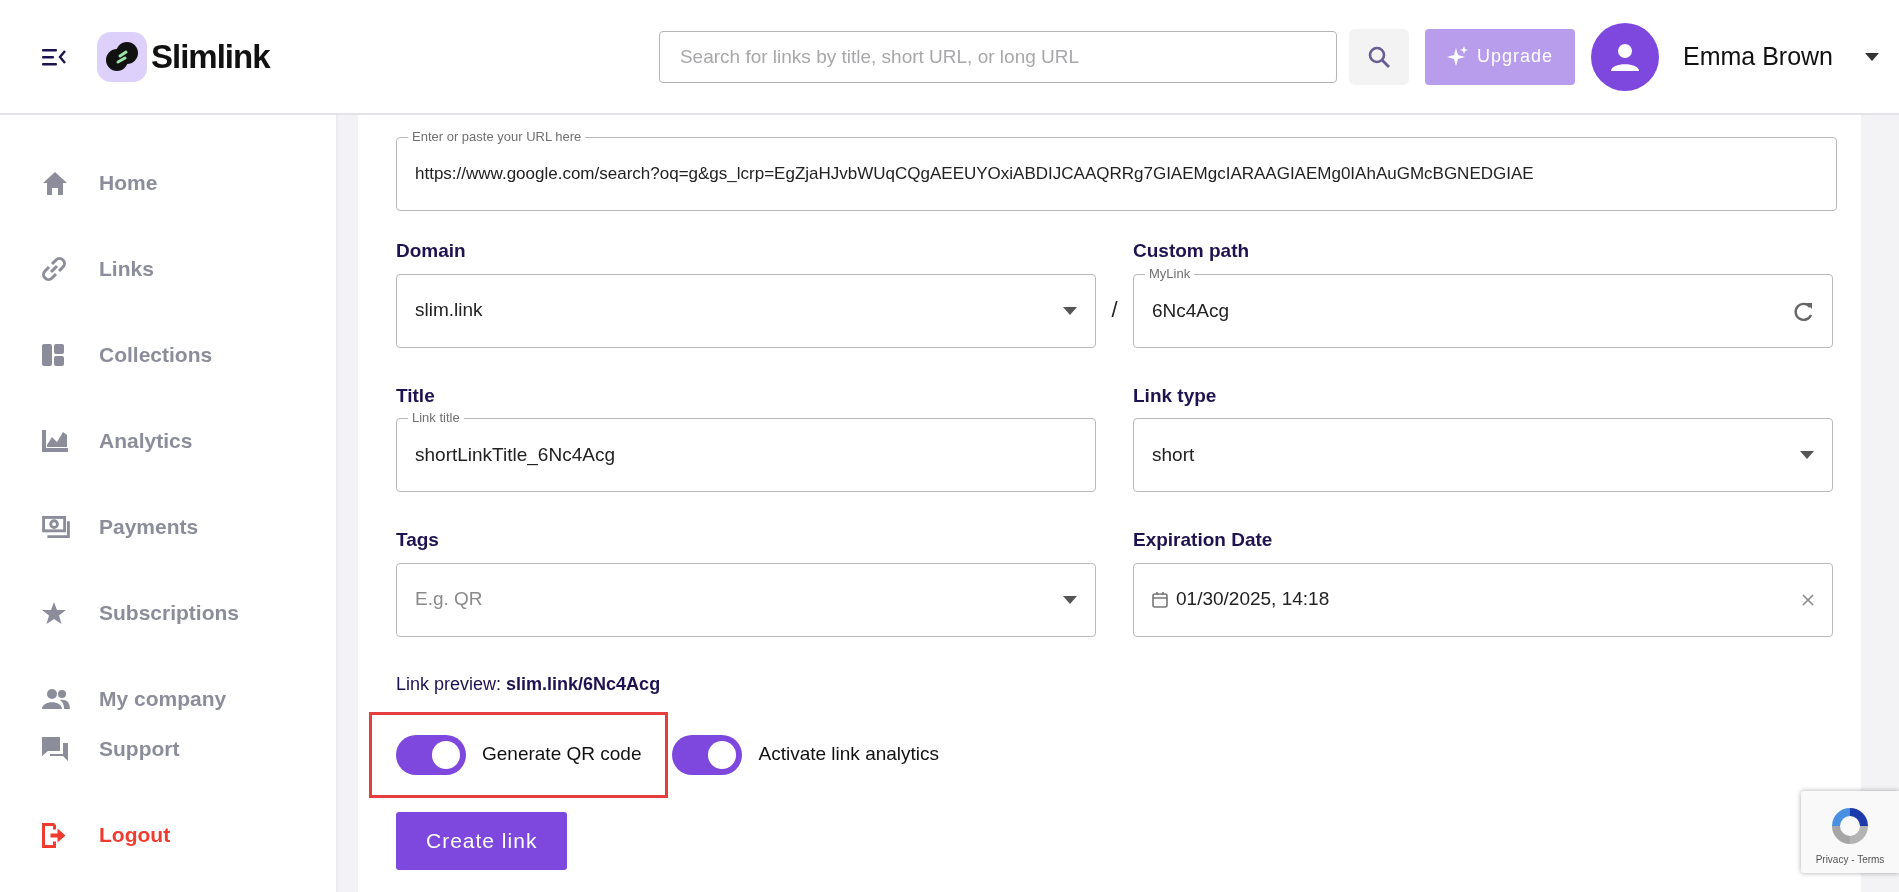  I want to click on sidebar-item: Subscriptions, so click(169, 613).